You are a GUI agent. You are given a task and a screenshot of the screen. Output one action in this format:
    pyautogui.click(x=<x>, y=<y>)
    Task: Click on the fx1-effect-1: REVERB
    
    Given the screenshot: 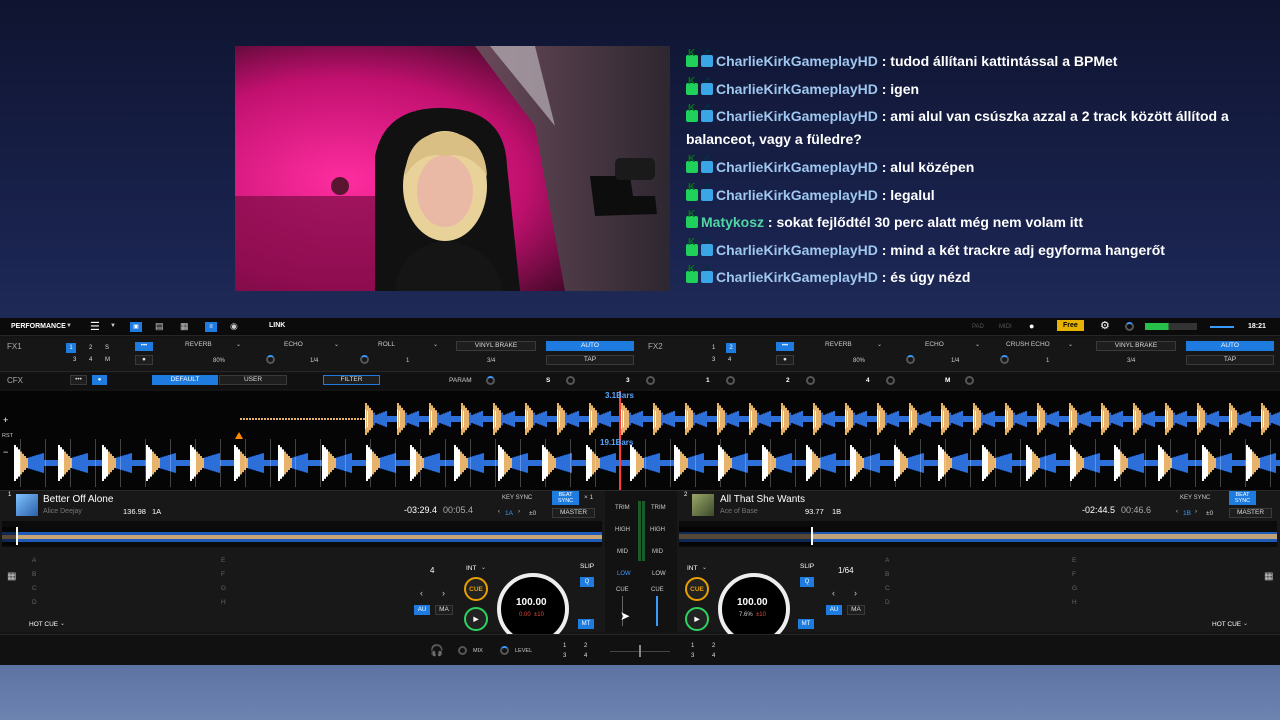 What is the action you would take?
    pyautogui.click(x=198, y=344)
    